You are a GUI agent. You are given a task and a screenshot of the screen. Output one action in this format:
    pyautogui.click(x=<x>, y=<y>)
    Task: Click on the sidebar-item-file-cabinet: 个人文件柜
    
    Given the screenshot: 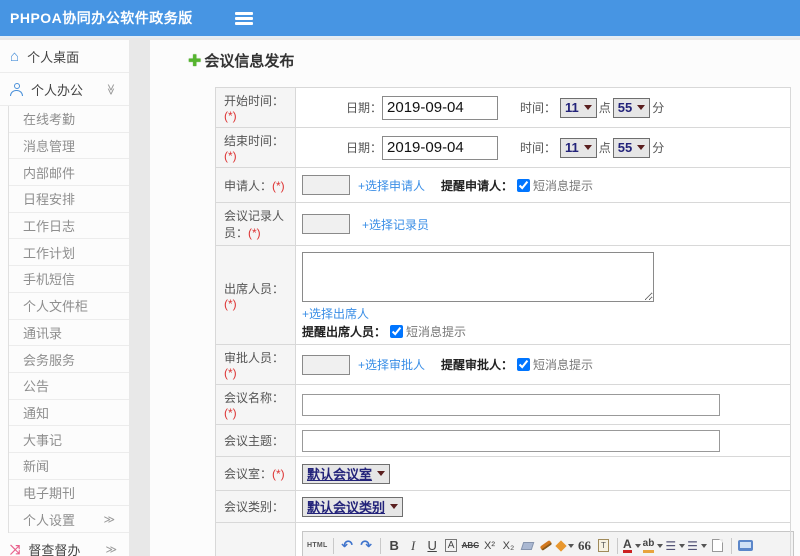 What is the action you would take?
    pyautogui.click(x=69, y=306)
    